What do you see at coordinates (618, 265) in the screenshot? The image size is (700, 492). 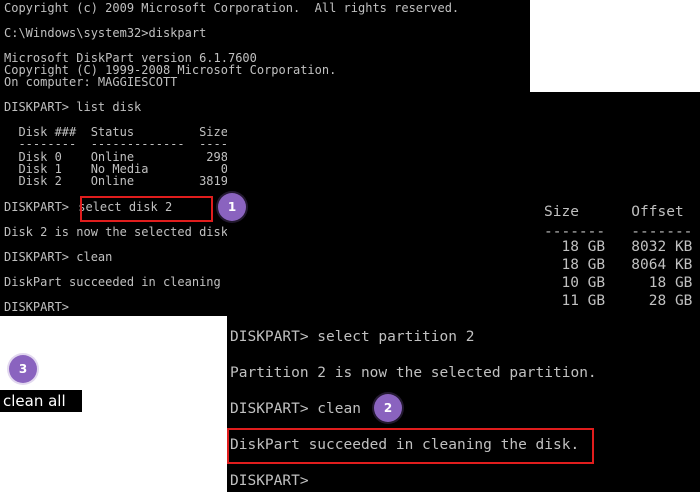 I see `partition-table-row: 18 GB 8064 KB` at bounding box center [618, 265].